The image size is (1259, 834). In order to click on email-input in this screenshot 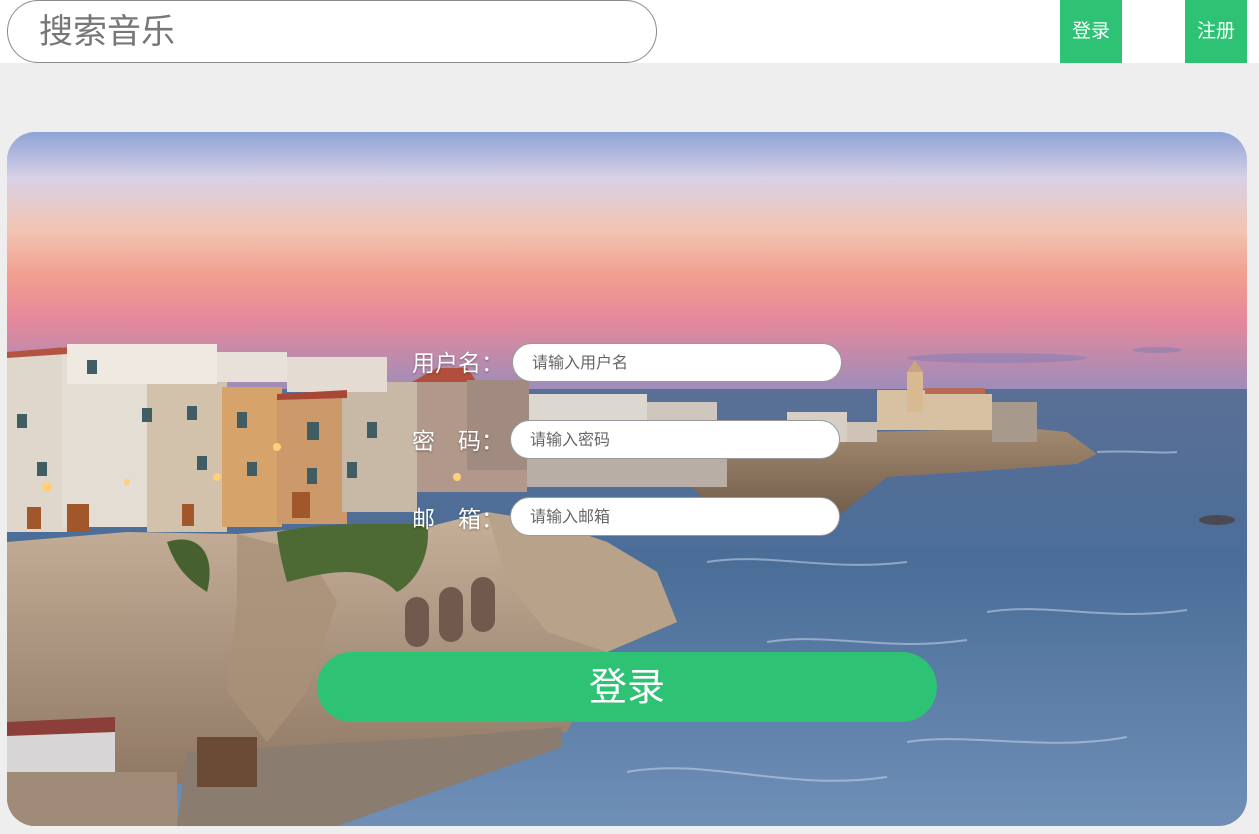, I will do `click(675, 516)`.